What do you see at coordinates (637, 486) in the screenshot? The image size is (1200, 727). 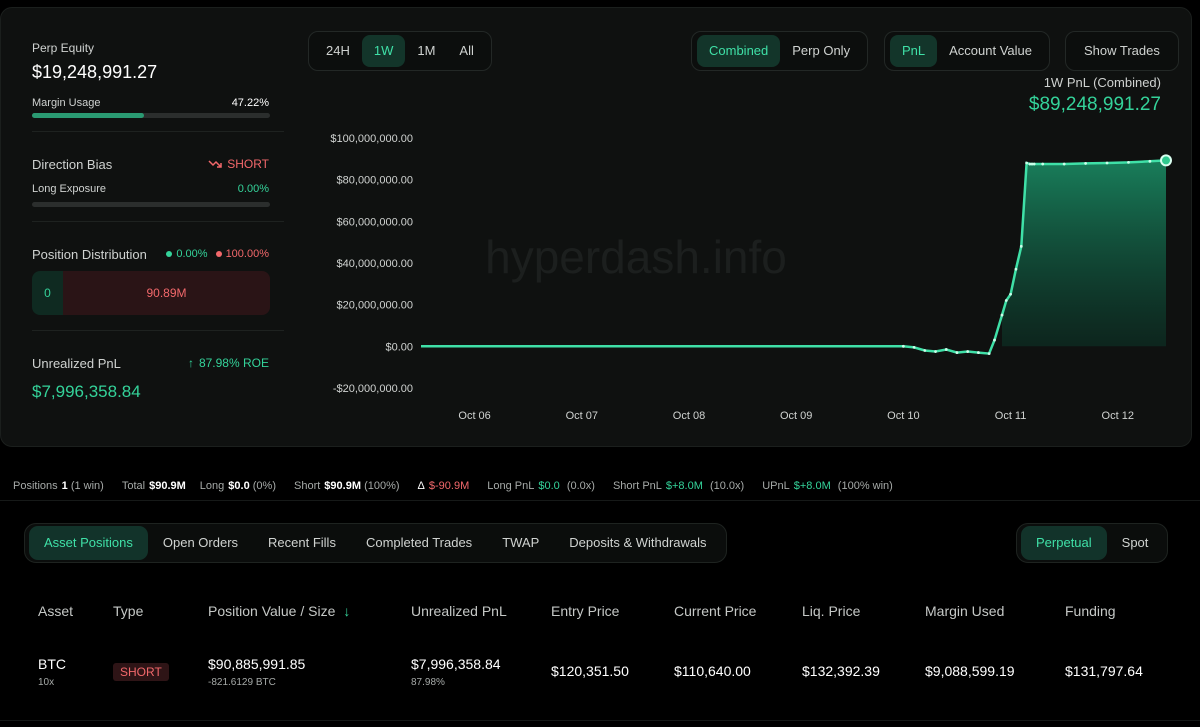 I see `stat-label: Short PnL` at bounding box center [637, 486].